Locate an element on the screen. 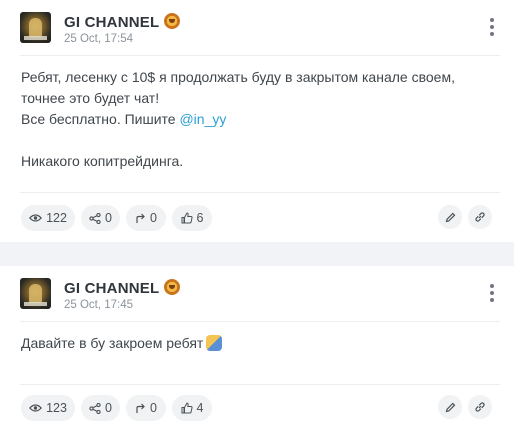  views-counter: 122 is located at coordinates (48, 218).